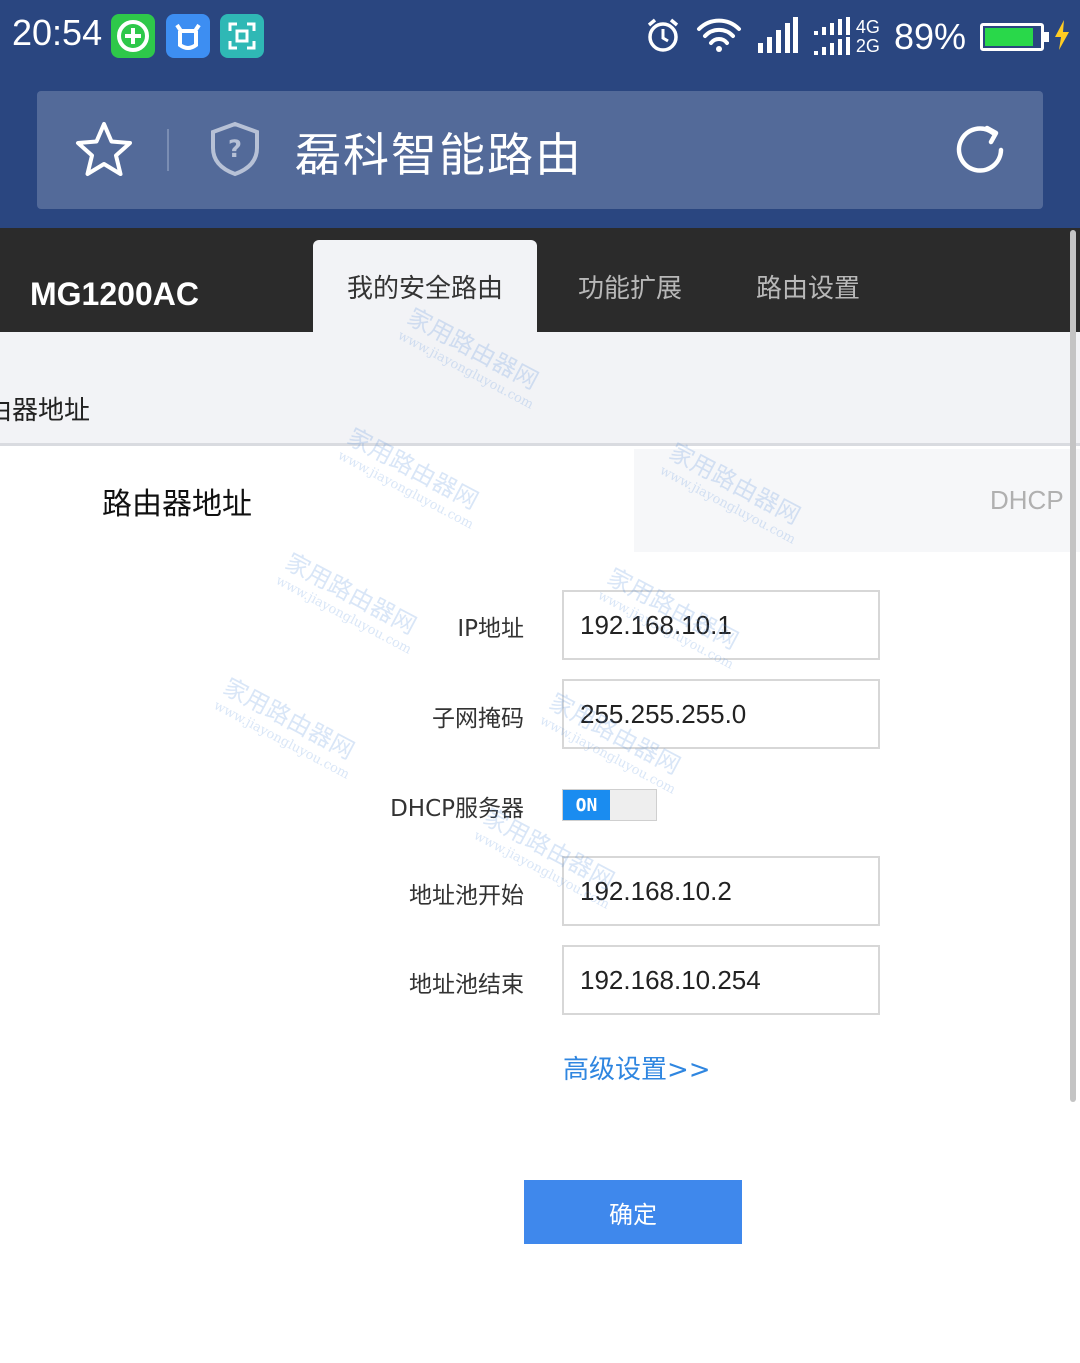  I want to click on confirm-button: 确定, so click(633, 1212).